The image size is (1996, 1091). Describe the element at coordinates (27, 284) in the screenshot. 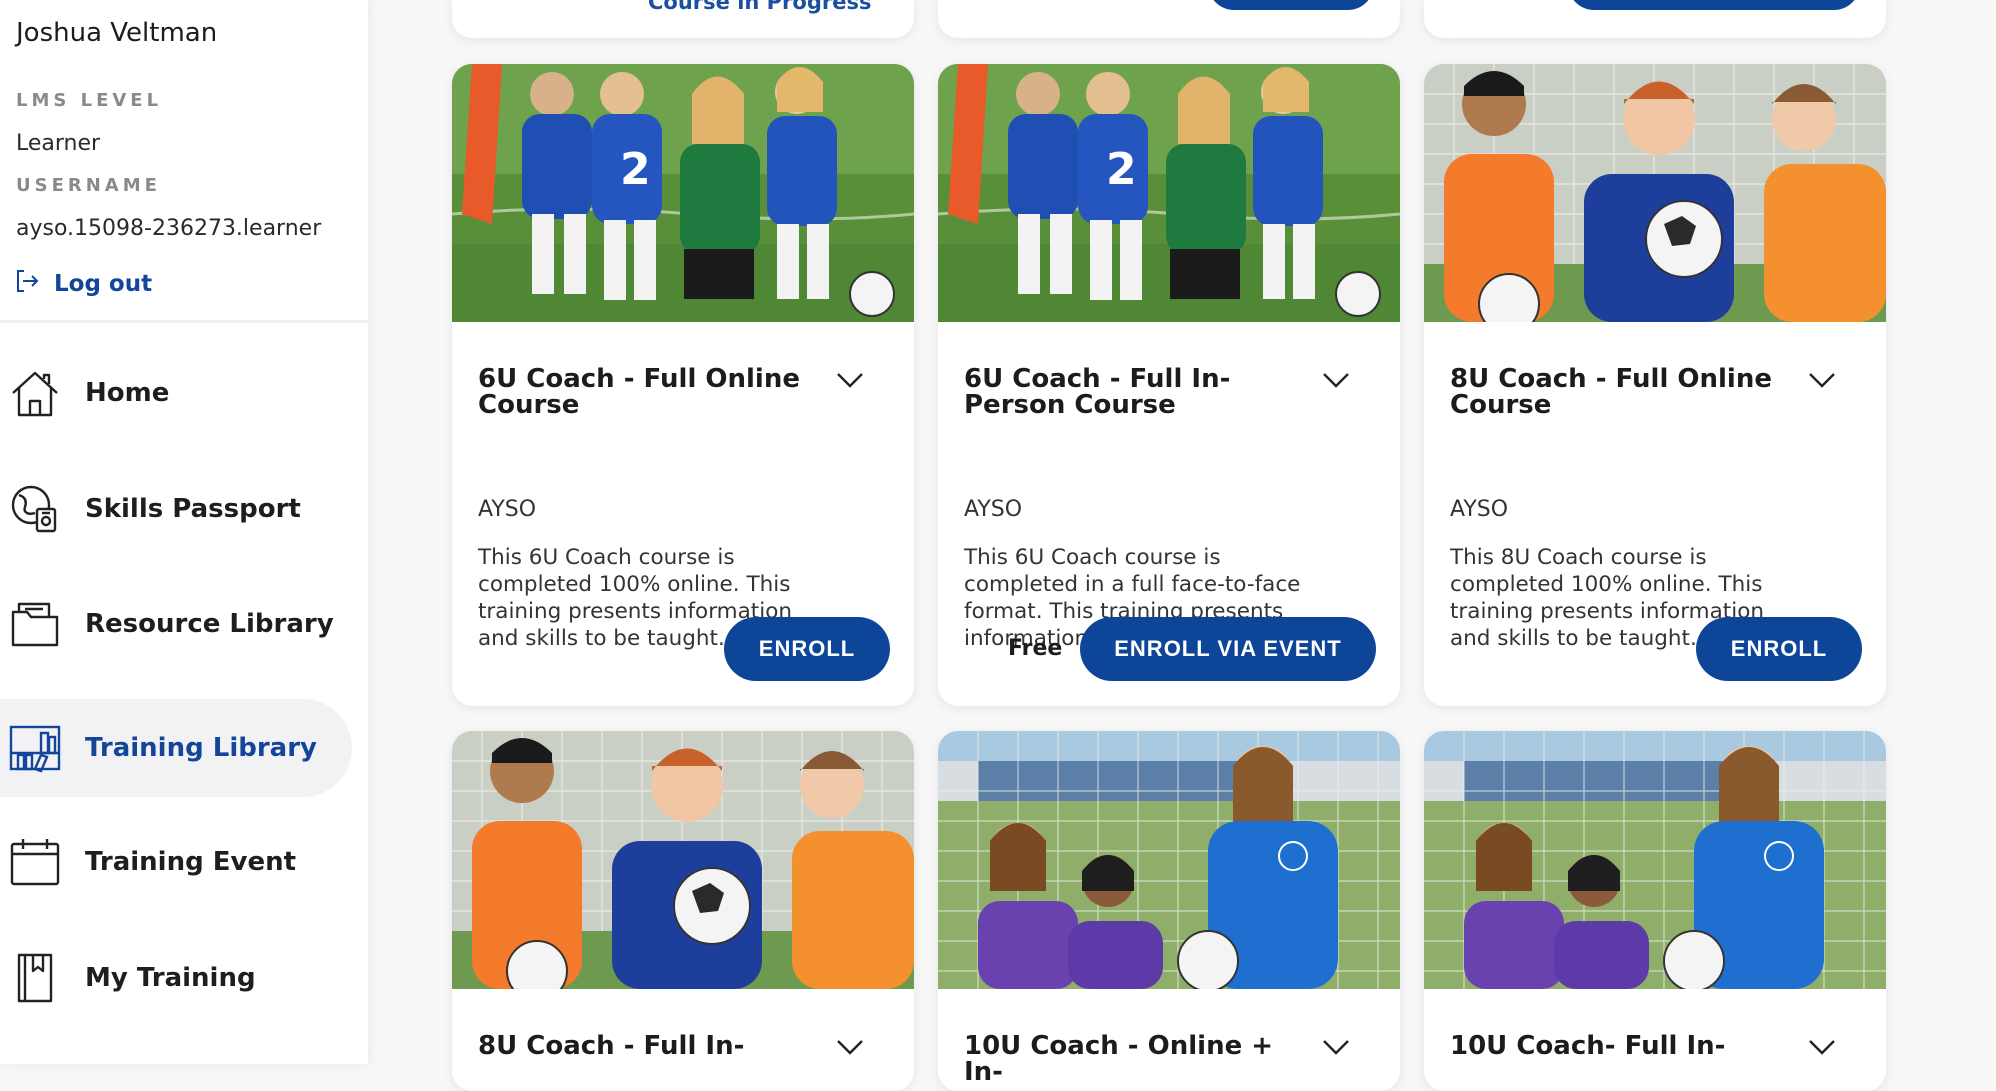

I see `logout-icon` at that location.